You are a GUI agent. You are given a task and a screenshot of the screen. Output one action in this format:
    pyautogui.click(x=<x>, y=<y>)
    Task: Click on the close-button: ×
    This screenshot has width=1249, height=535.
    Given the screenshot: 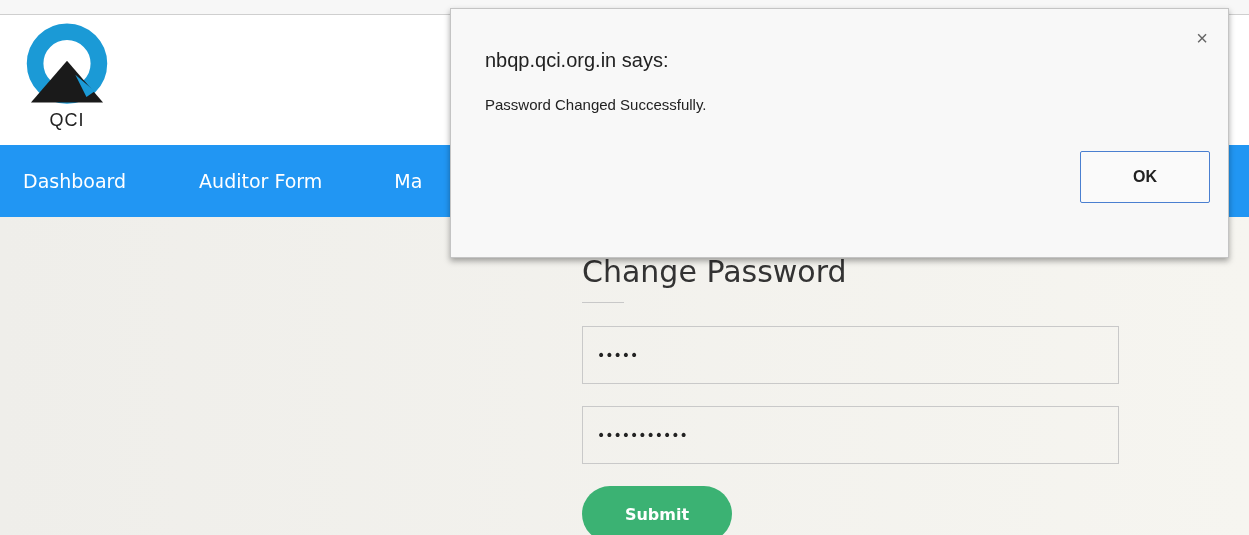 What is the action you would take?
    pyautogui.click(x=1202, y=38)
    